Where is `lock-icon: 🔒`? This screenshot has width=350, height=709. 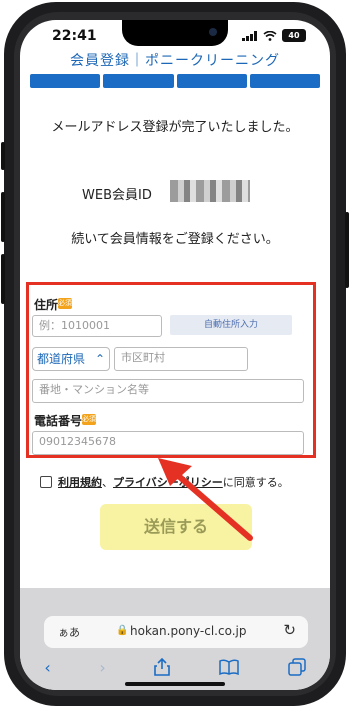 lock-icon: 🔒 is located at coordinates (122, 630).